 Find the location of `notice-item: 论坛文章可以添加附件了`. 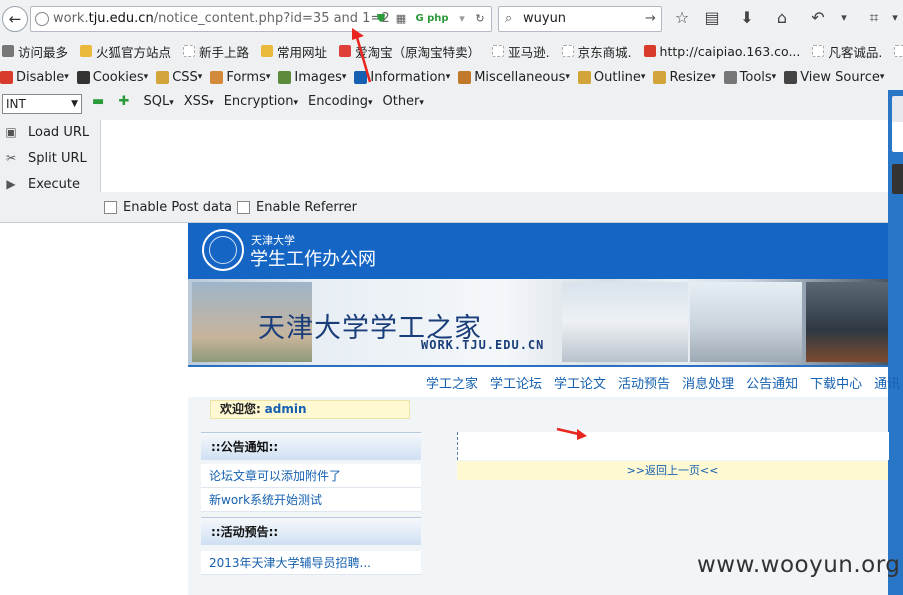

notice-item: 论坛文章可以添加附件了 is located at coordinates (311, 476).